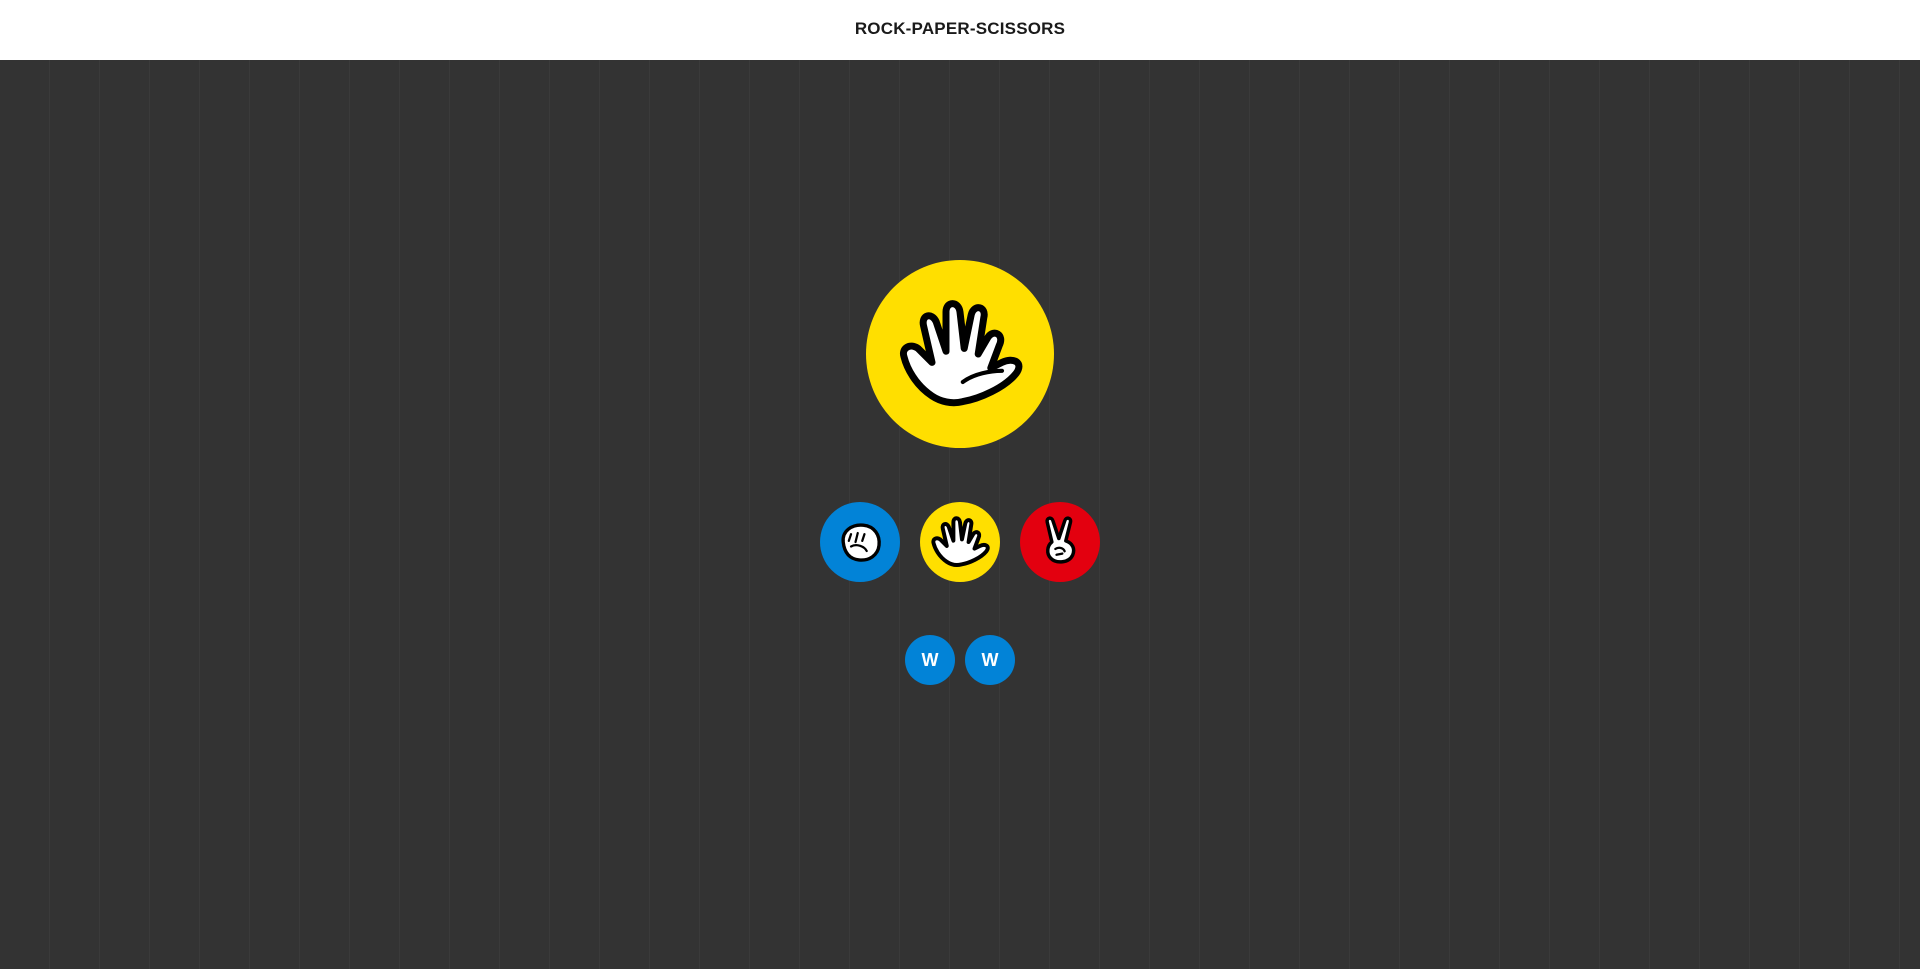  I want to click on paper-choice-button, so click(960, 542).